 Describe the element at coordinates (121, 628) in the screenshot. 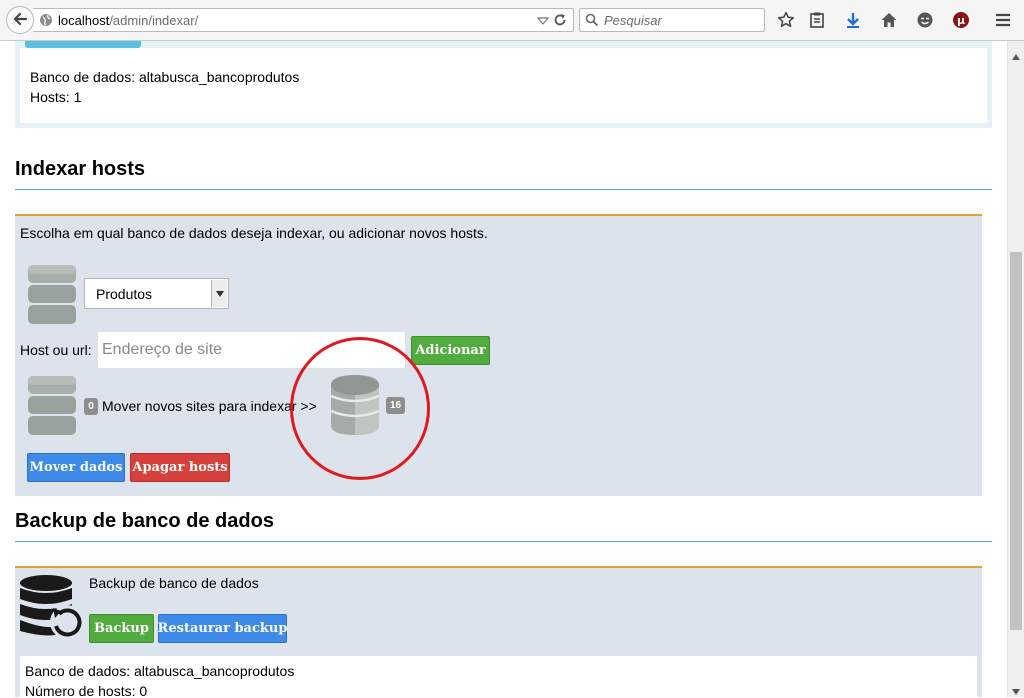

I see `backup-button: Backup` at that location.